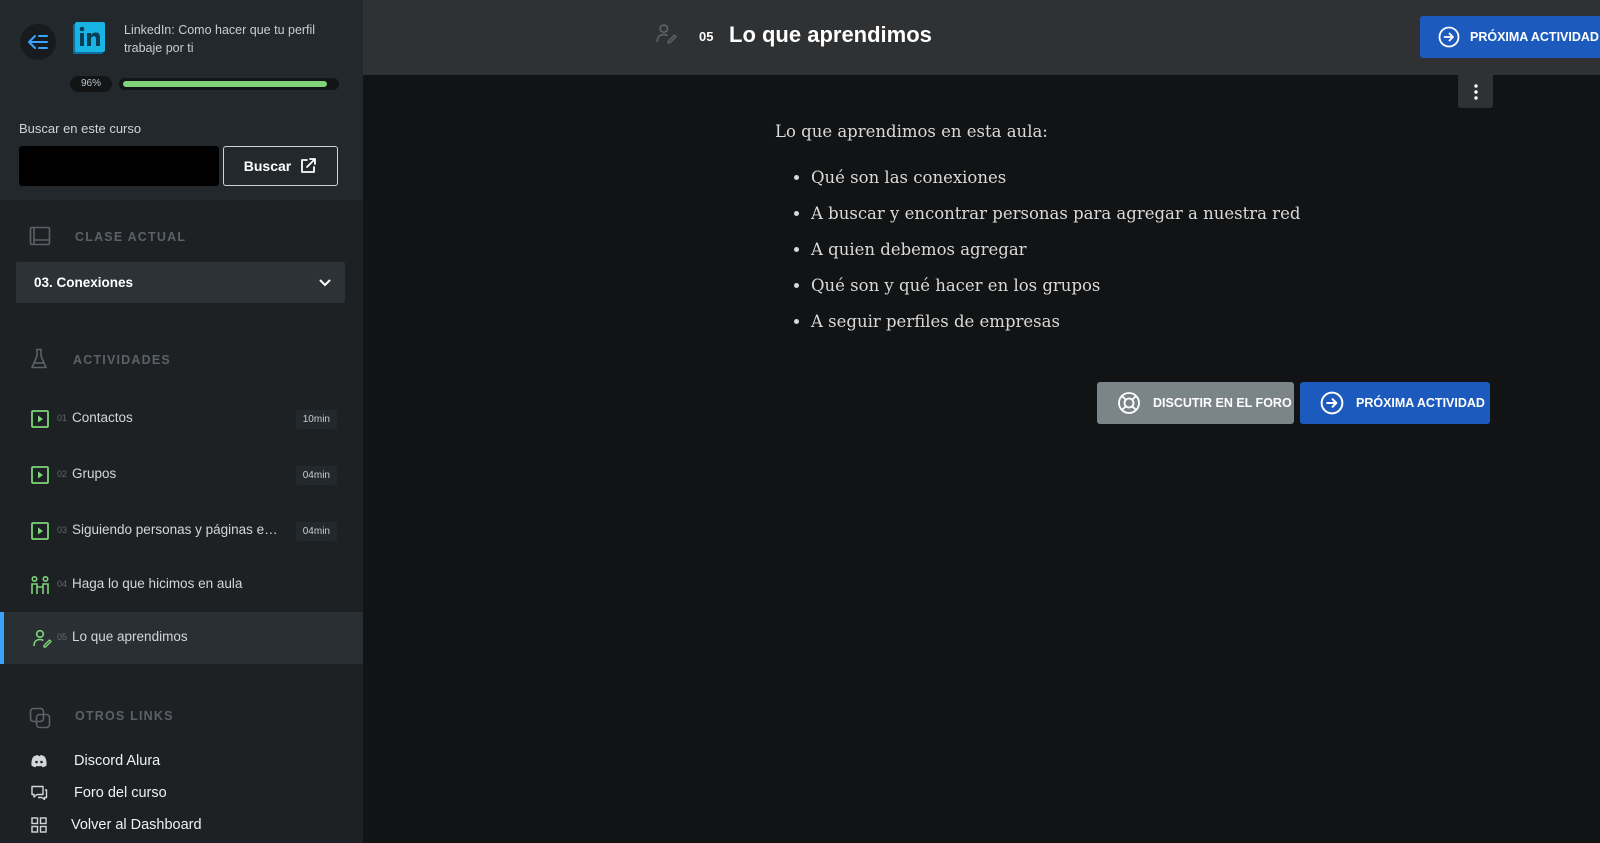  I want to click on activity-item: 04 Haga lo que hicimos en aula, so click(181, 585).